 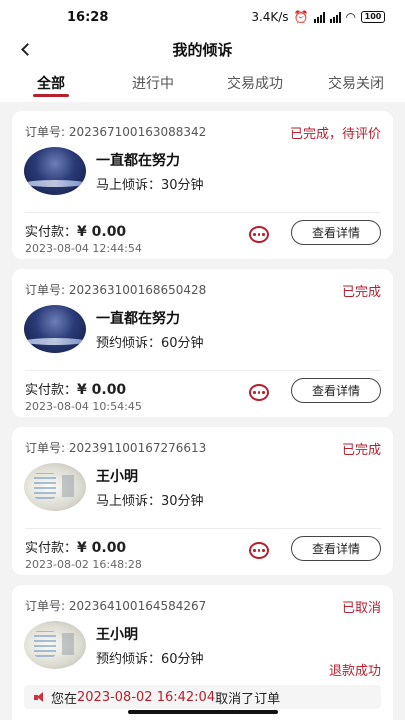 I want to click on navigation-bar: 我的倾诉, so click(x=202, y=49).